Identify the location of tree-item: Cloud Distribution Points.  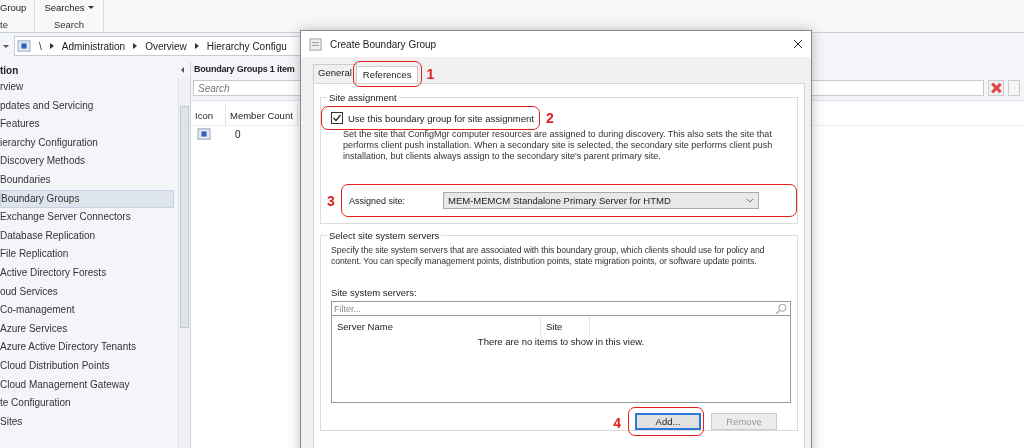
(89, 366).